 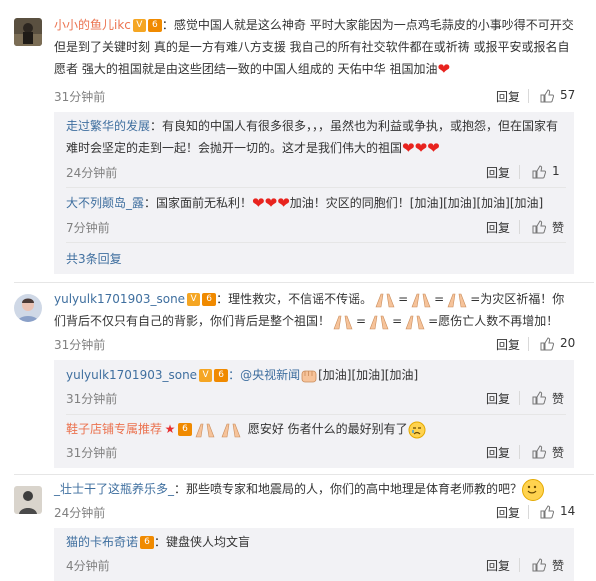 I want to click on like-count: 57, so click(x=568, y=95).